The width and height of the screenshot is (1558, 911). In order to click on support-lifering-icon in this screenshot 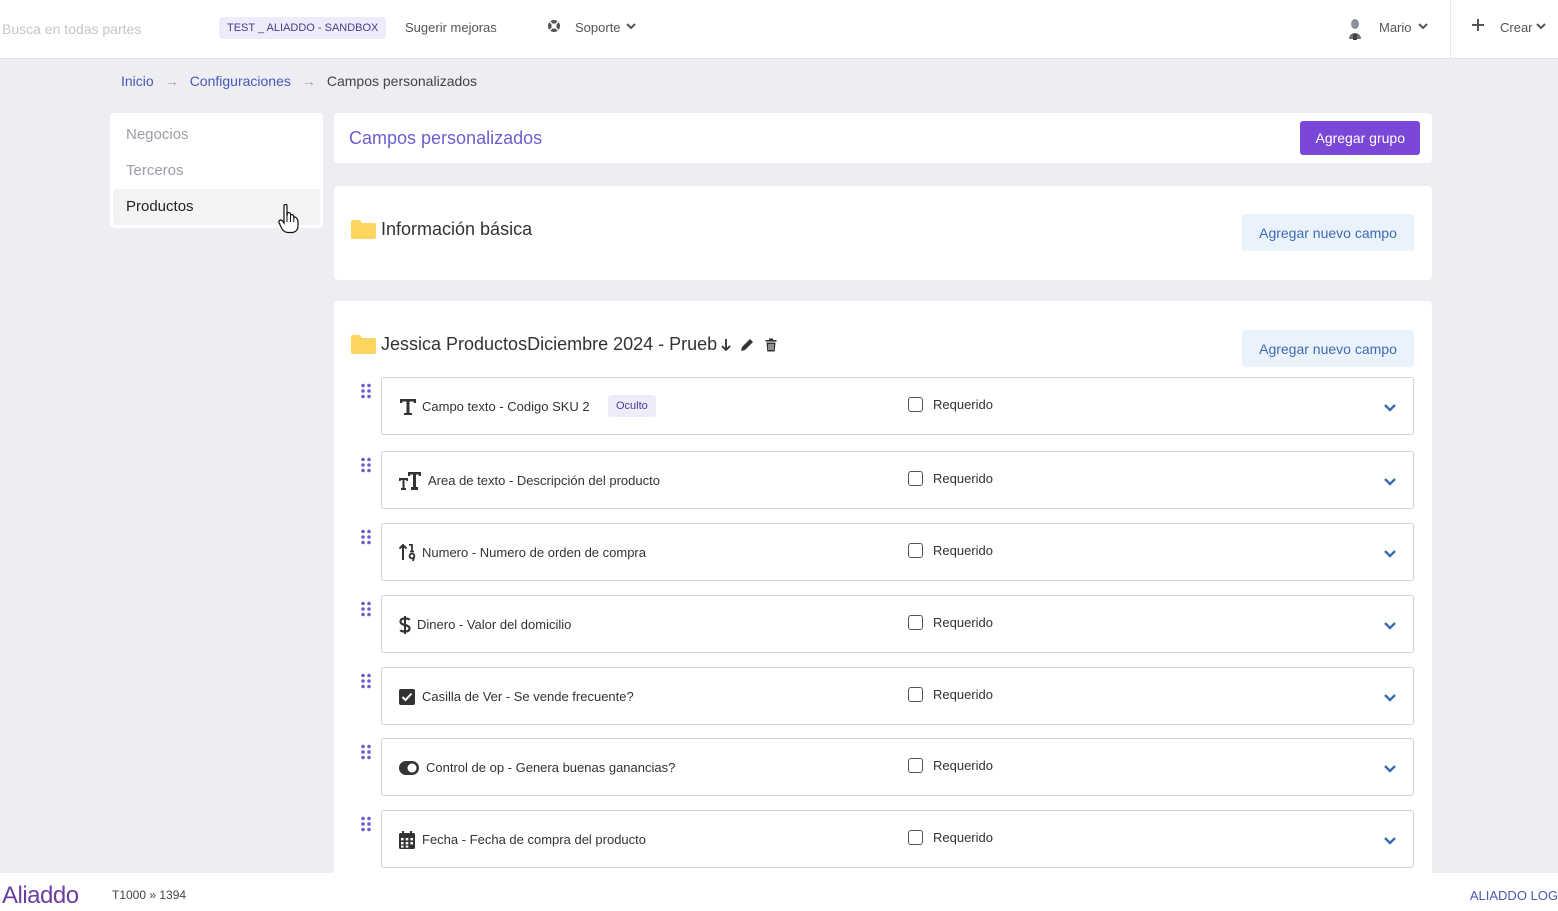, I will do `click(554, 26)`.